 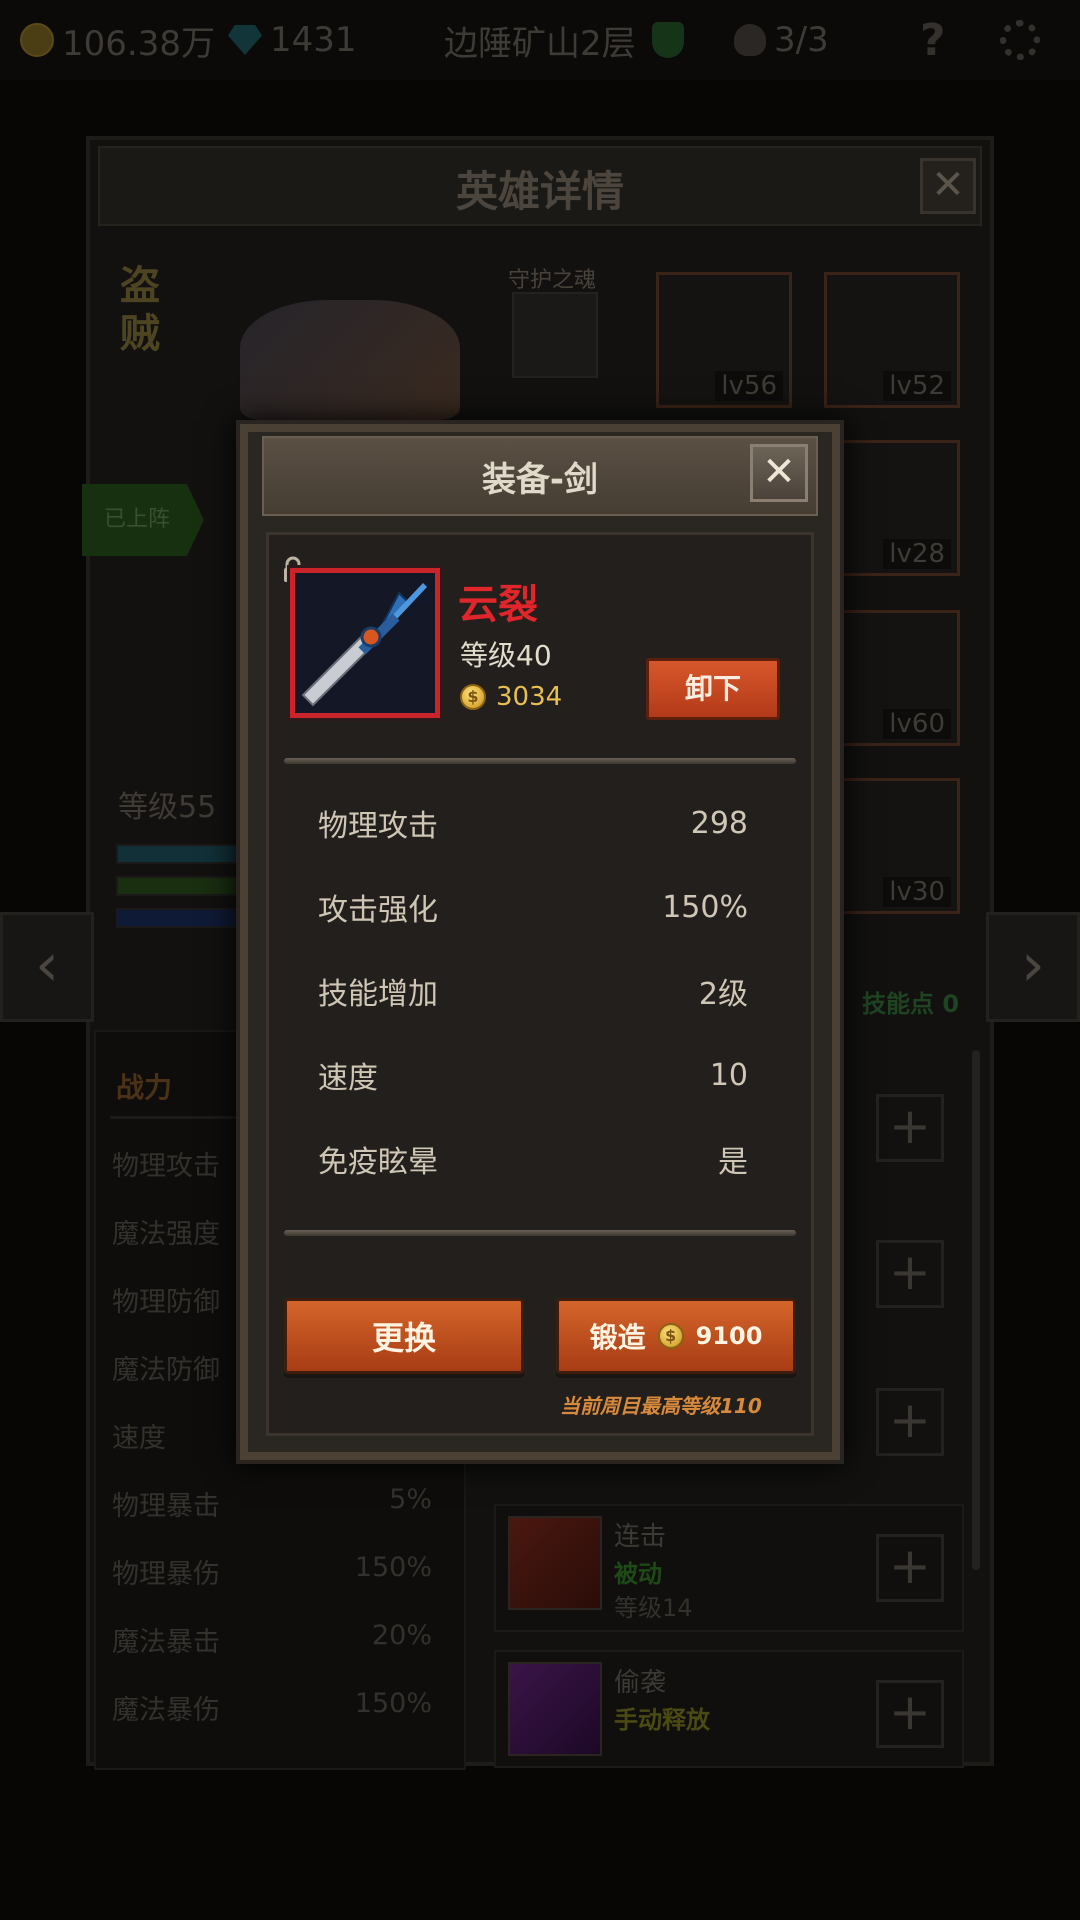 What do you see at coordinates (350, 360) in the screenshot?
I see `hero-portrait` at bounding box center [350, 360].